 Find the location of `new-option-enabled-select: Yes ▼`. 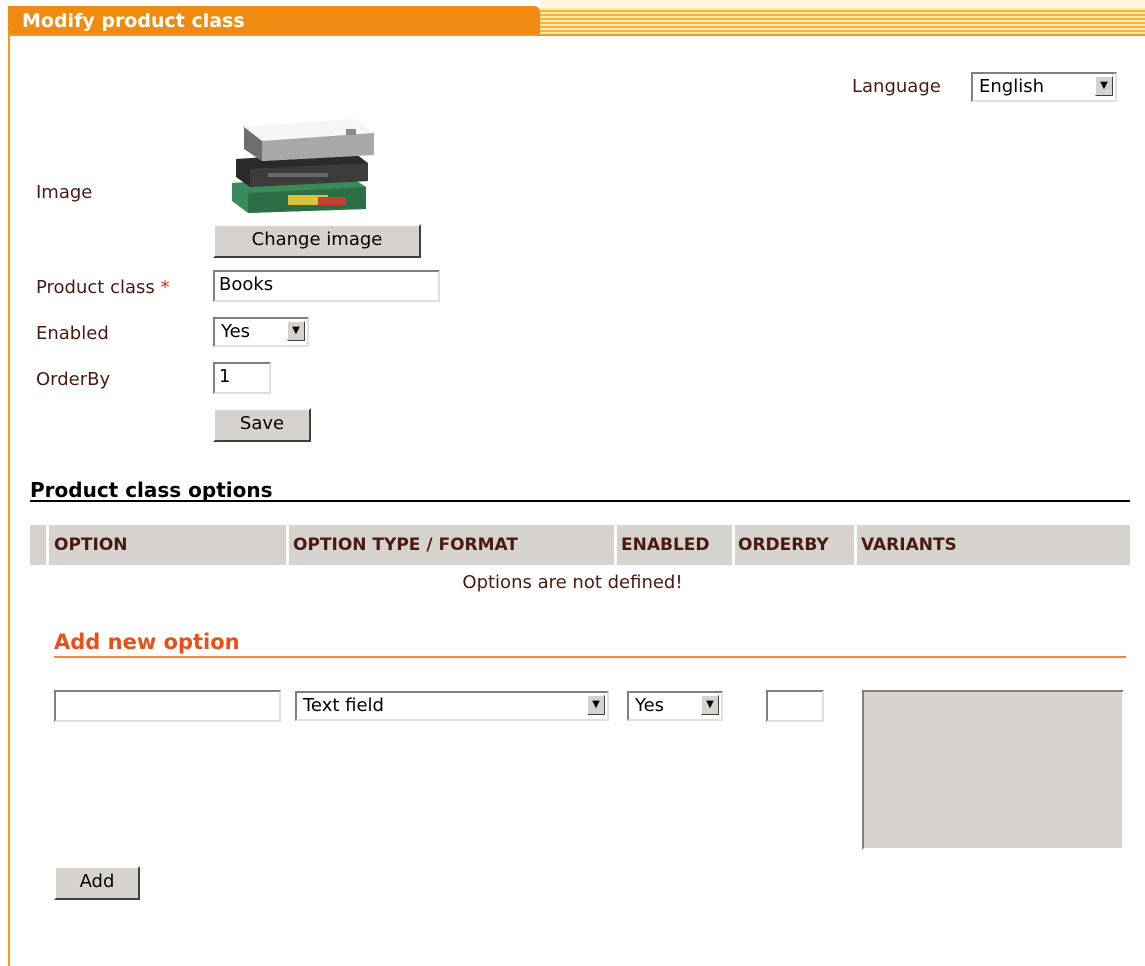

new-option-enabled-select: Yes ▼ is located at coordinates (675, 706).